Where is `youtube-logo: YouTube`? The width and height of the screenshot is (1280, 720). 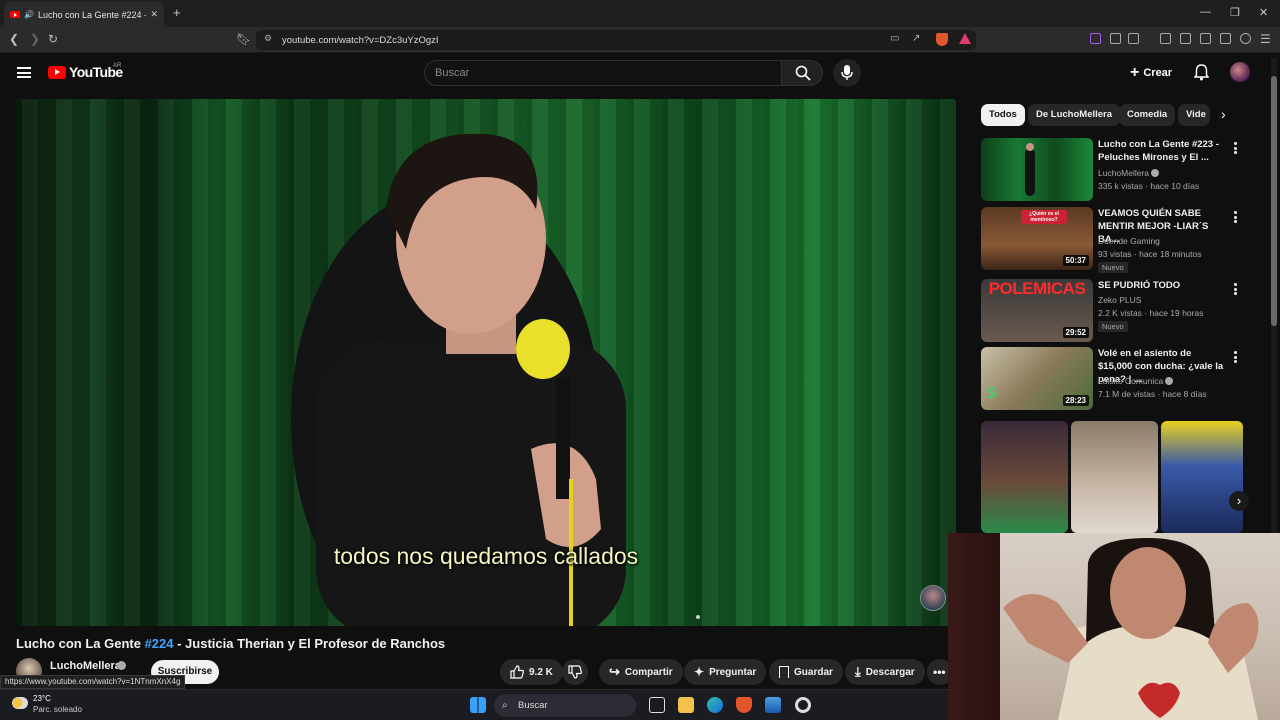 youtube-logo: YouTube is located at coordinates (85, 72).